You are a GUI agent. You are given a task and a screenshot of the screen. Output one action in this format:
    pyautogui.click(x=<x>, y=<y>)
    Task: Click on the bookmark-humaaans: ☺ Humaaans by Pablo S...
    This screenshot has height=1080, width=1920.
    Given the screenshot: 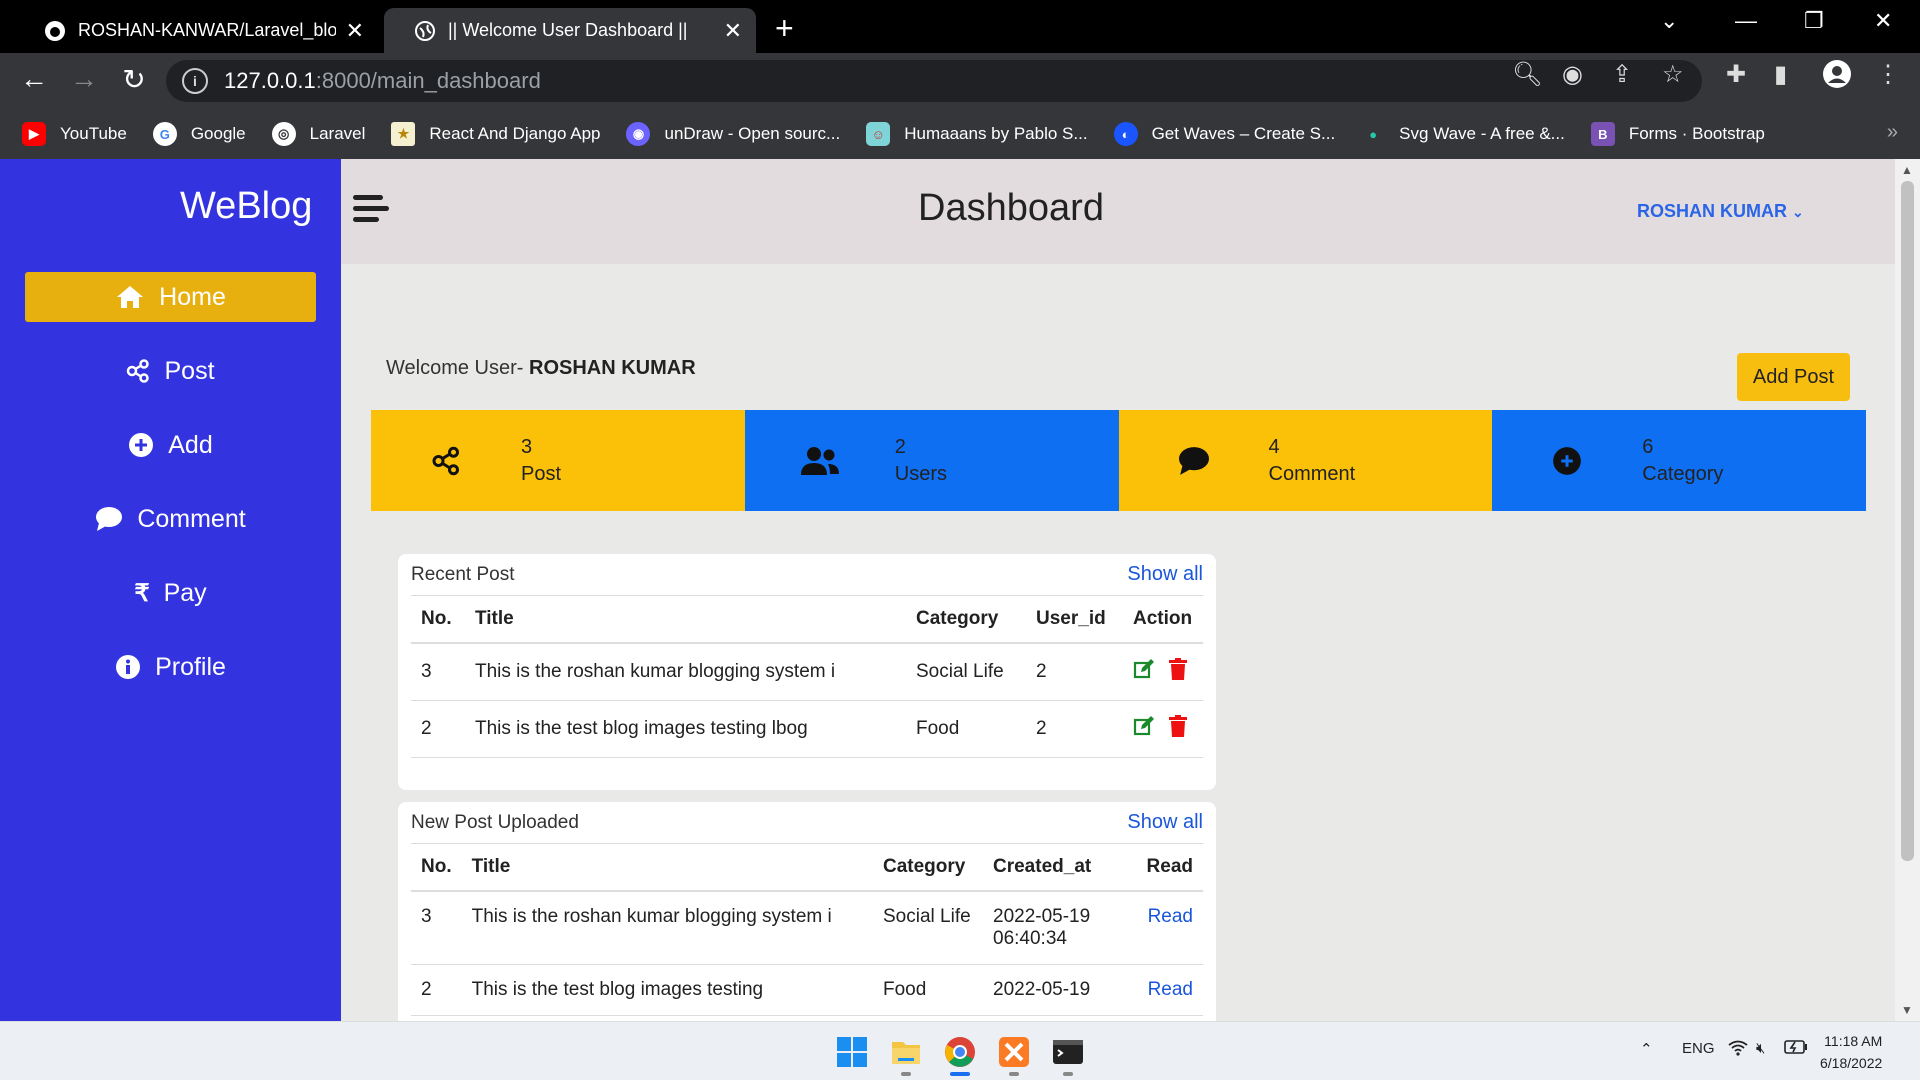 What is the action you would take?
    pyautogui.click(x=977, y=134)
    